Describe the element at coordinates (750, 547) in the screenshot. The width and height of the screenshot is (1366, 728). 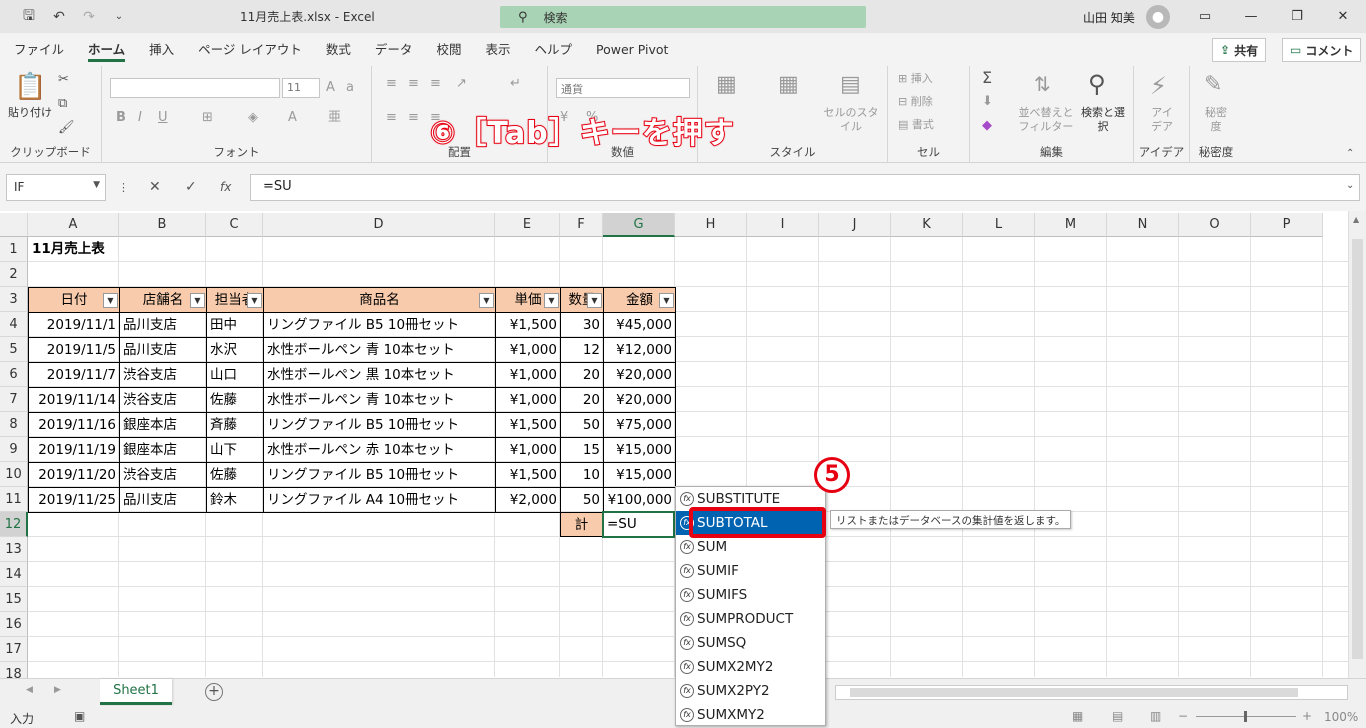
I see `autocomplete-item: fx SUM` at that location.